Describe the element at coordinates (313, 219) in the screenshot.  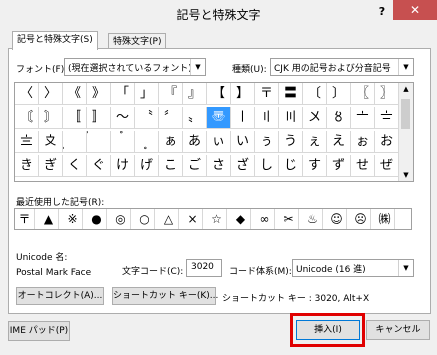
I see `recent-symbol: ♨` at that location.